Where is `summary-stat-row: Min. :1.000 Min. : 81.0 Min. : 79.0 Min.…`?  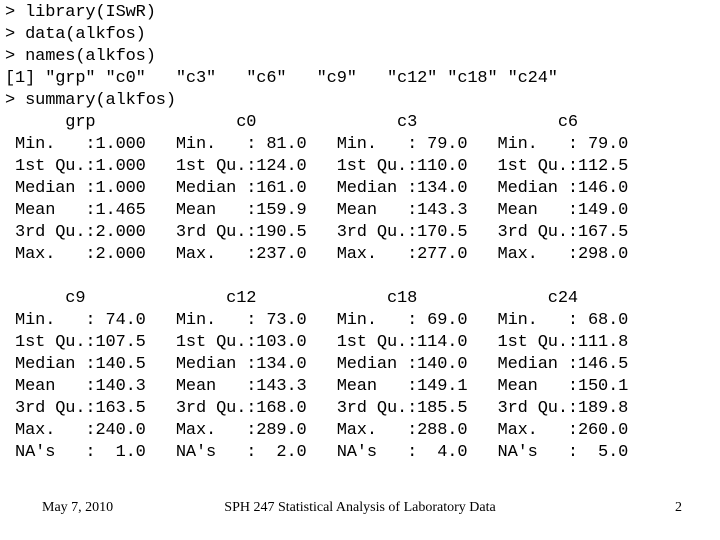 summary-stat-row: Min. :1.000 Min. : 81.0 Min. : 79.0 Min.… is located at coordinates (327, 144).